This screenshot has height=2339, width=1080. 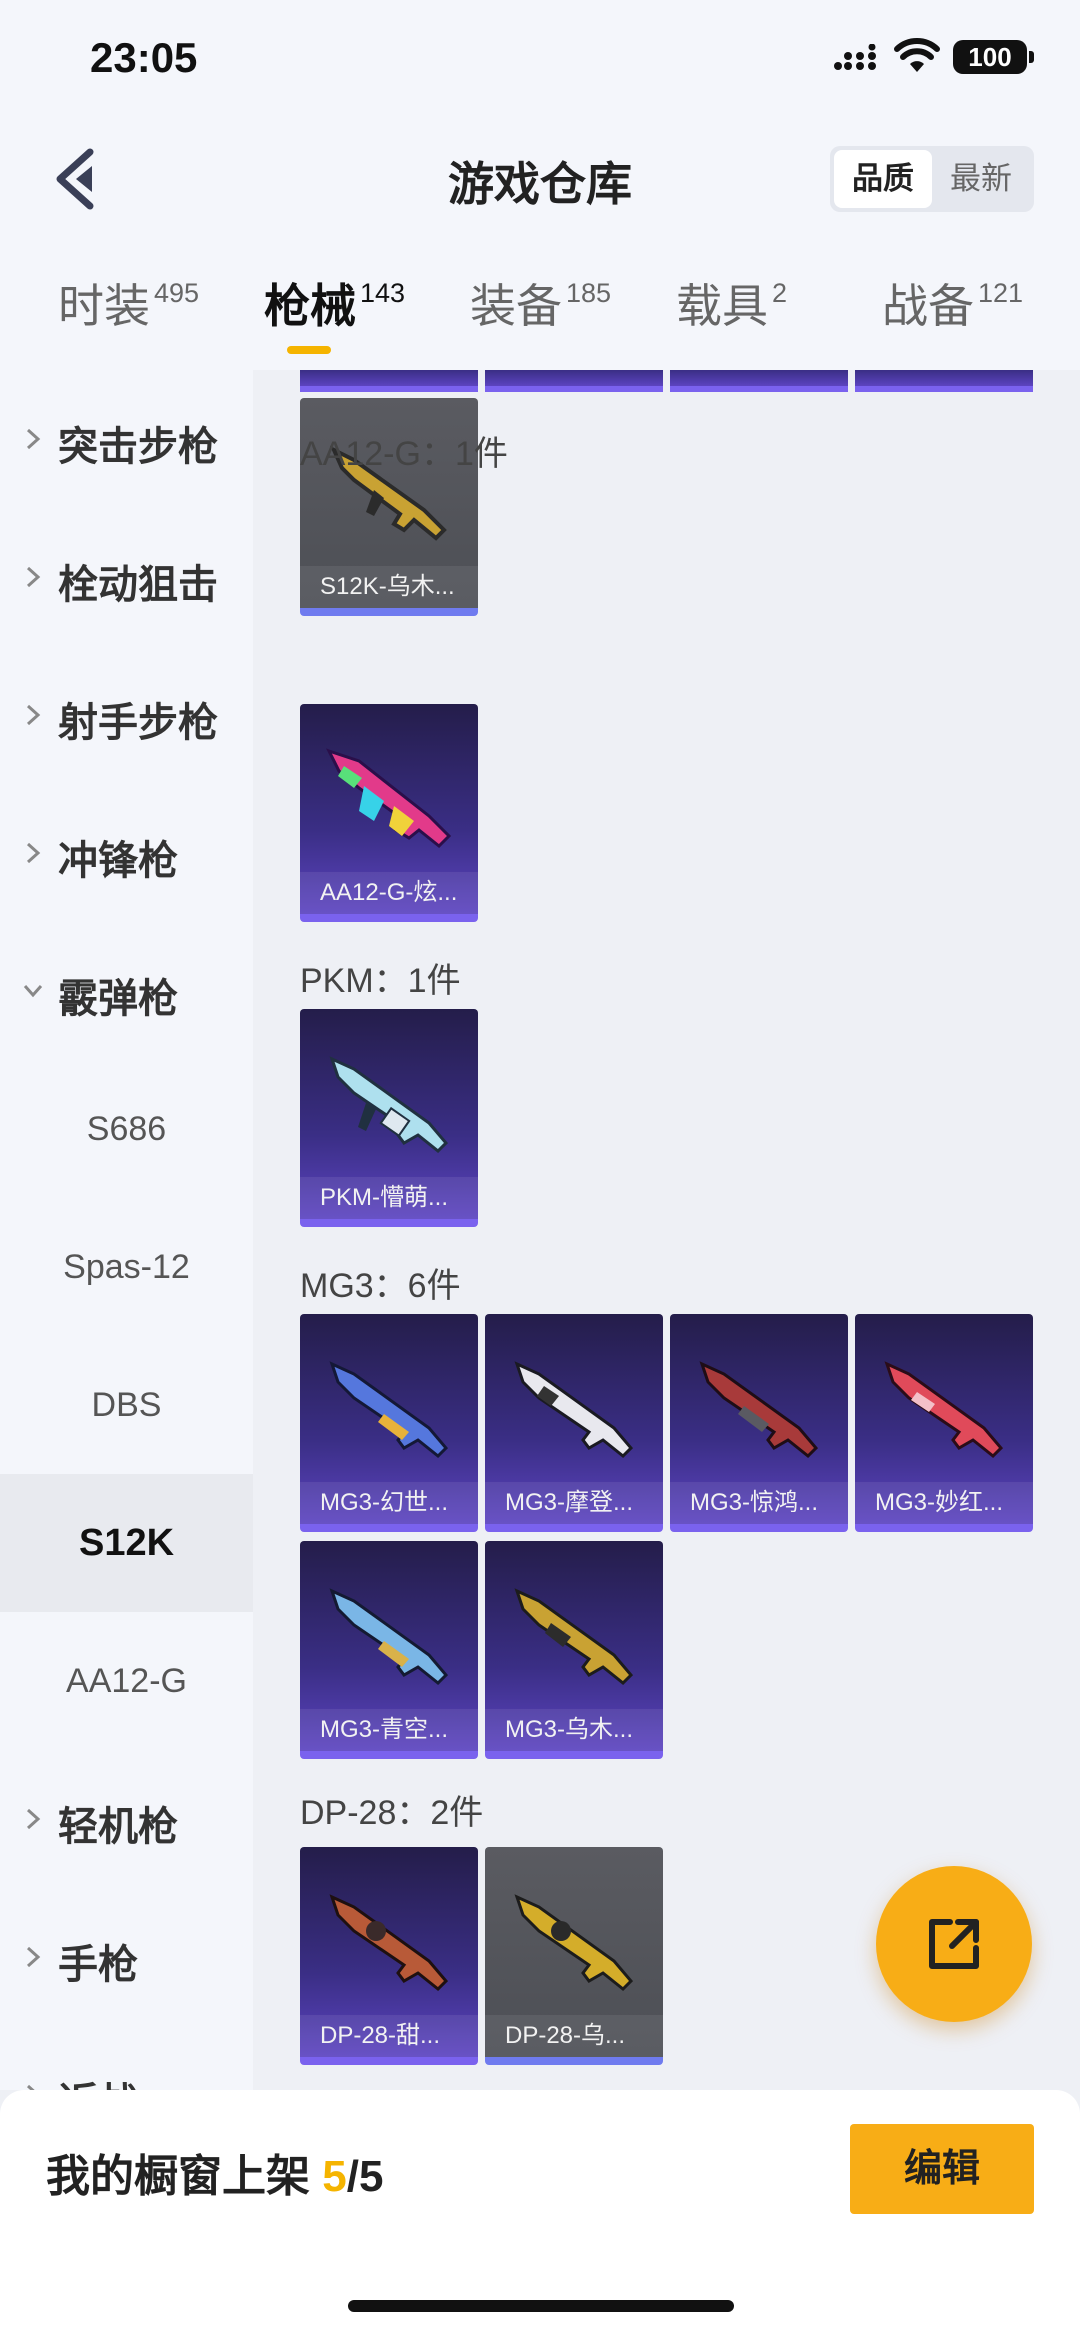 What do you see at coordinates (126, 1543) in the screenshot?
I see `sidebar-subitem-s12k: S12K` at bounding box center [126, 1543].